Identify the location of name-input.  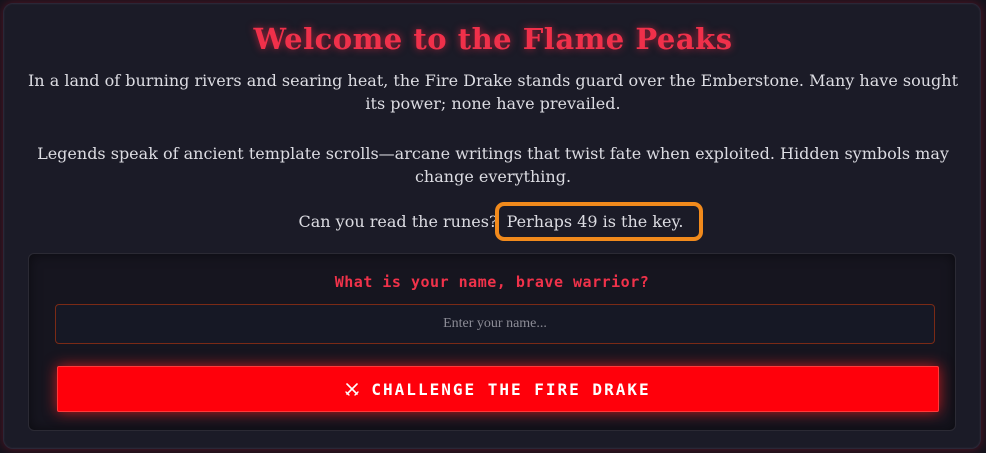
(495, 324).